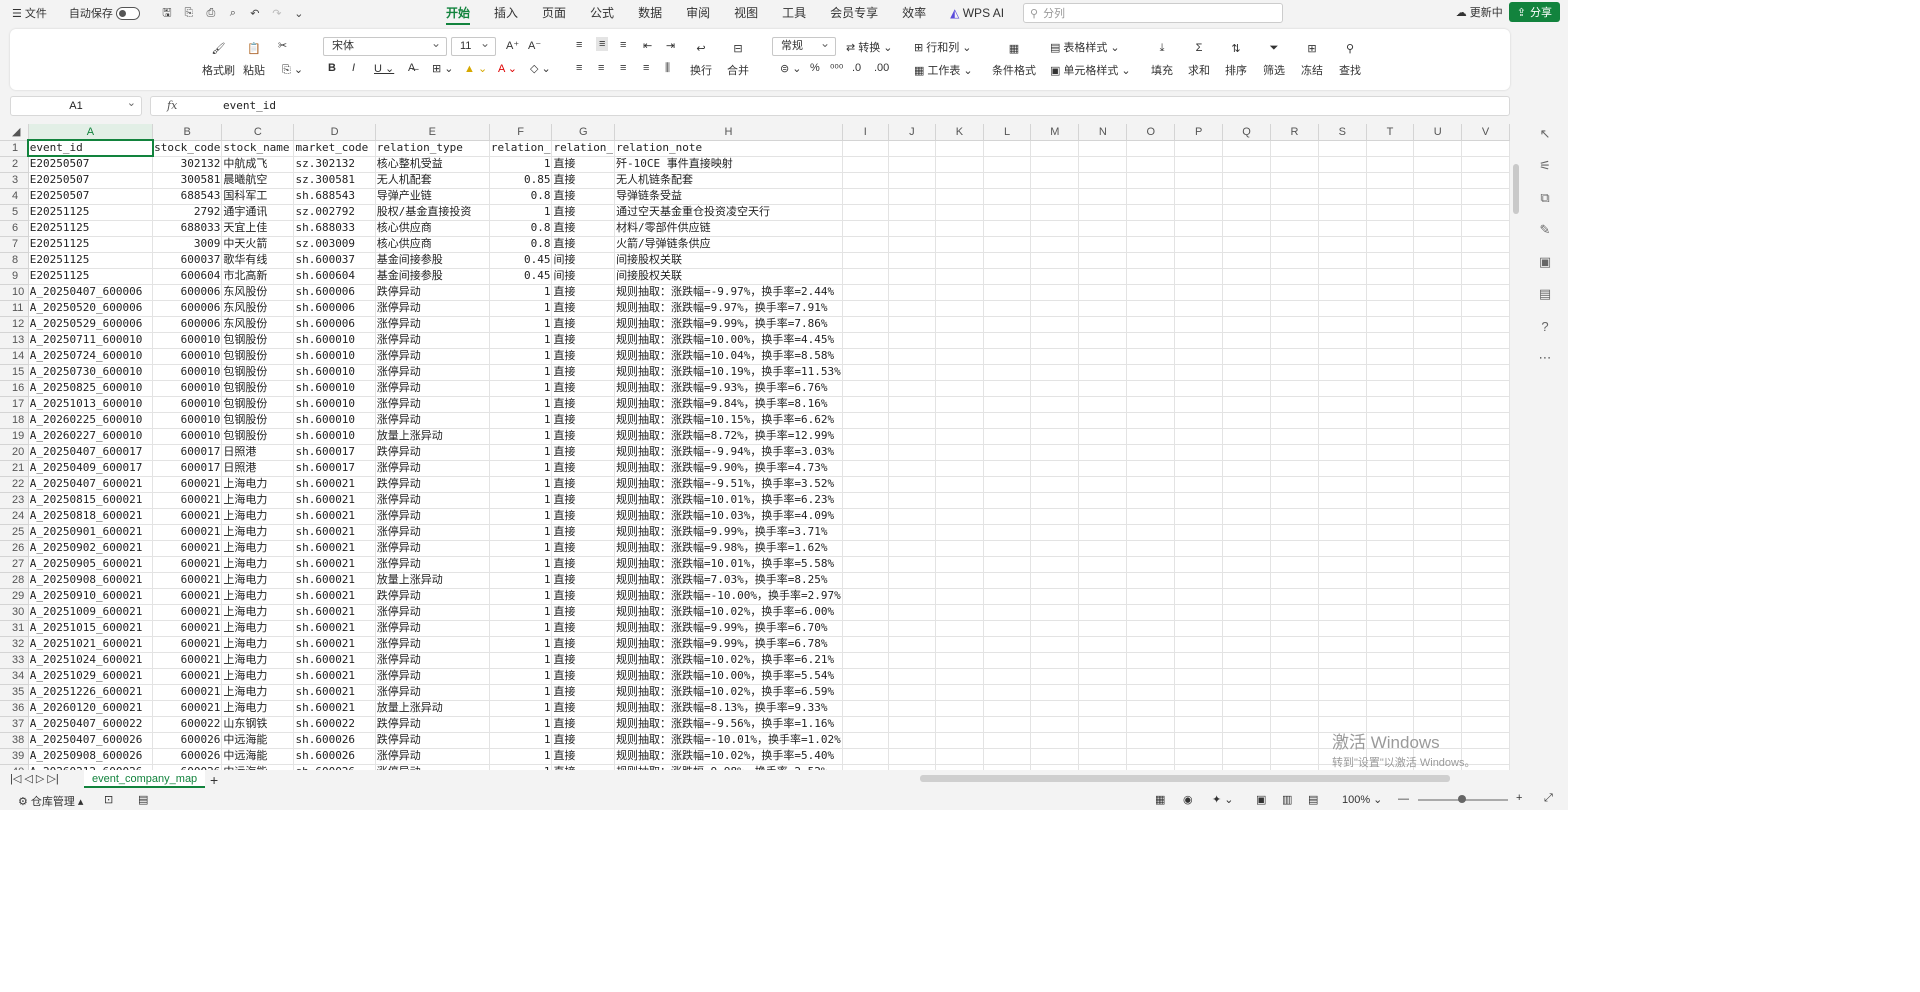  I want to click on cell: 歌华有线, so click(258, 260).